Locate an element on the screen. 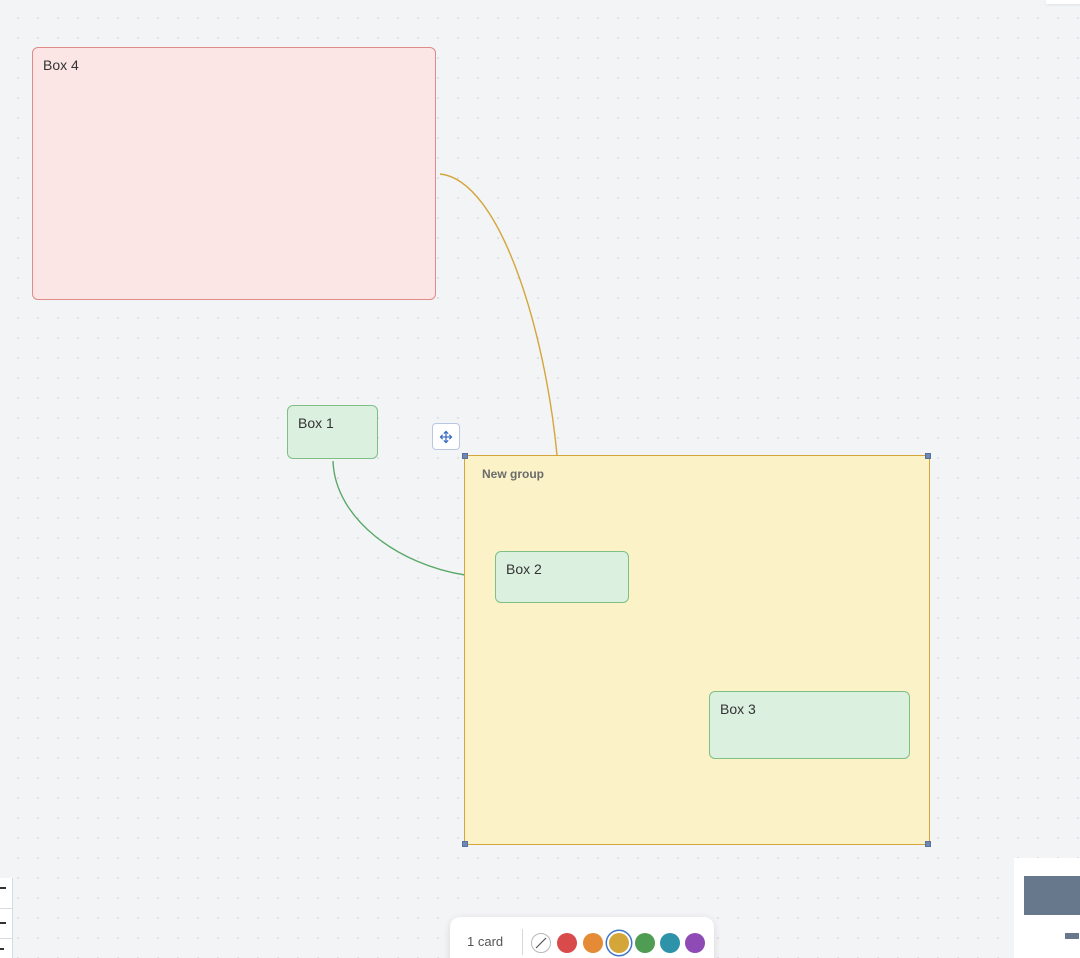 The height and width of the screenshot is (958, 1080). minimap is located at coordinates (1047, 908).